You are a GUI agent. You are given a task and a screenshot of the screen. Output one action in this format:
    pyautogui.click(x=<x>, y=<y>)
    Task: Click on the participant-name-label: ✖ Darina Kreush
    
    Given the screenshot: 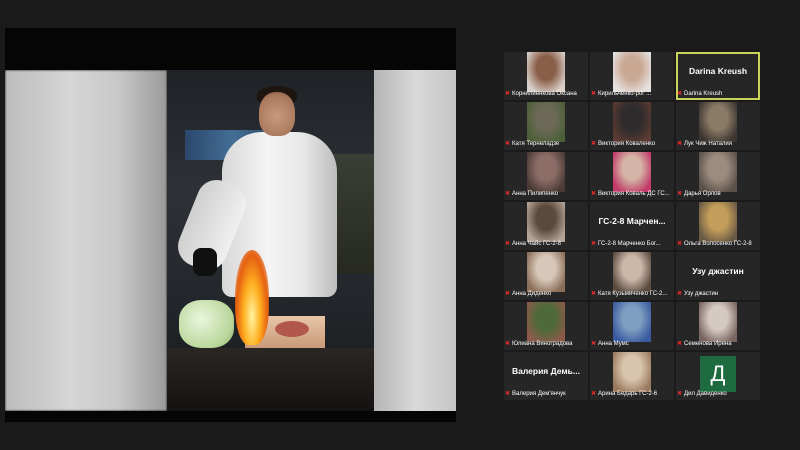 What is the action you would take?
    pyautogui.click(x=718, y=94)
    